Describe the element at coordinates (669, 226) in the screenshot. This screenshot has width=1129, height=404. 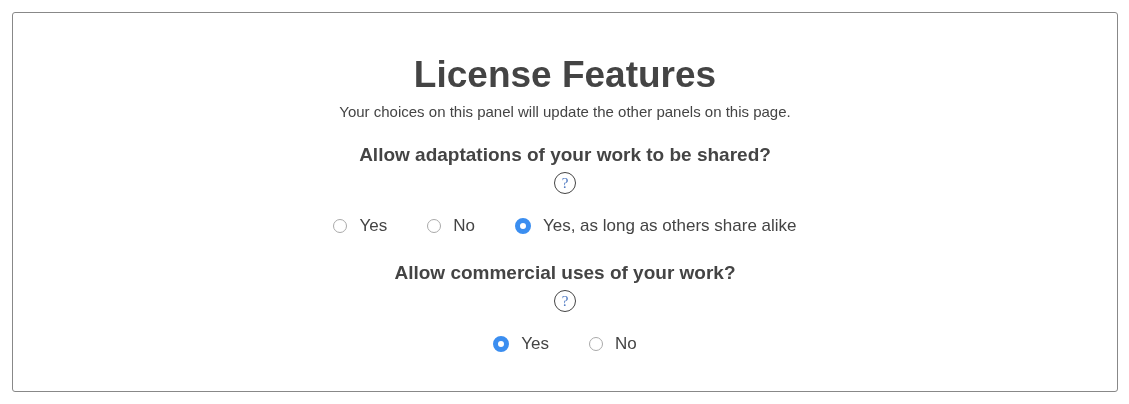
I see `option-label: Yes, as long as others share alike` at that location.